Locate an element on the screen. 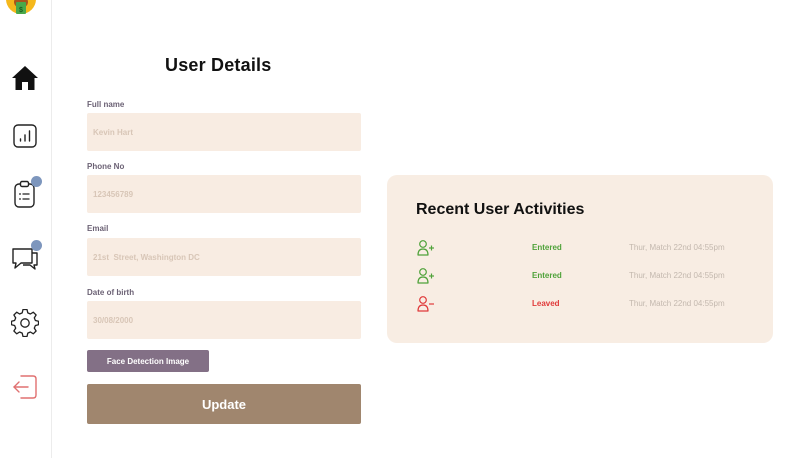  list-item: Leaved Thur, Match 22nd 04:55pm is located at coordinates (580, 304).